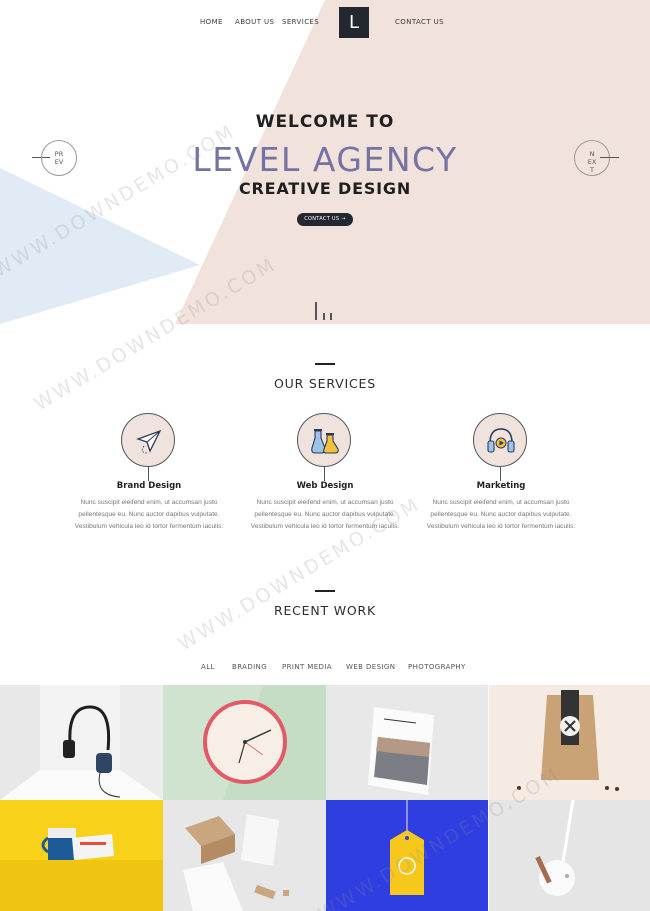 Image resolution: width=650 pixels, height=911 pixels. I want to click on work-divider, so click(325, 591).